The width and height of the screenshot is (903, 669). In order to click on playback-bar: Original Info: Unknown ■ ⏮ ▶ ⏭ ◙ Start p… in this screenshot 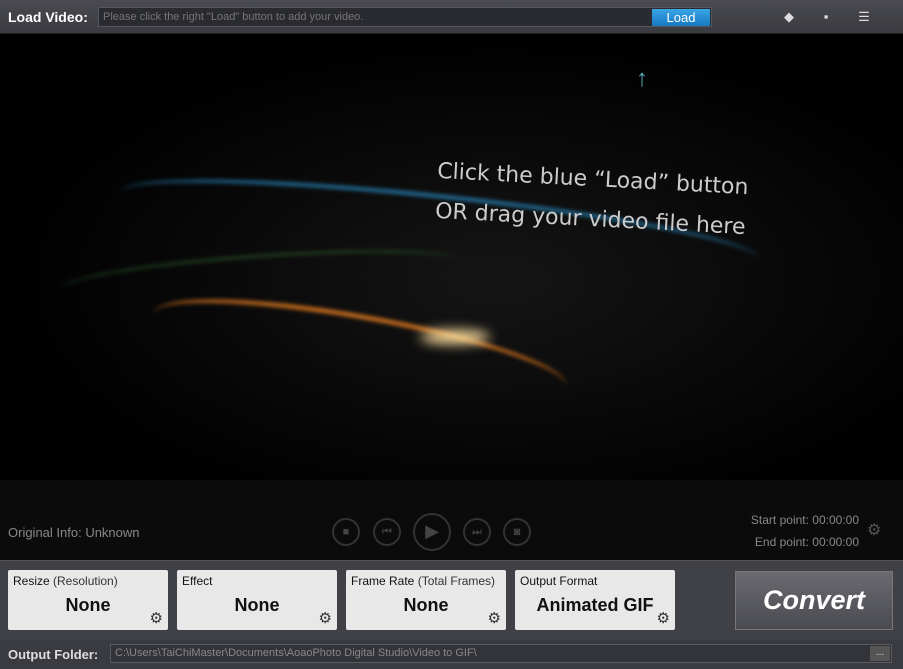, I will do `click(451, 520)`.